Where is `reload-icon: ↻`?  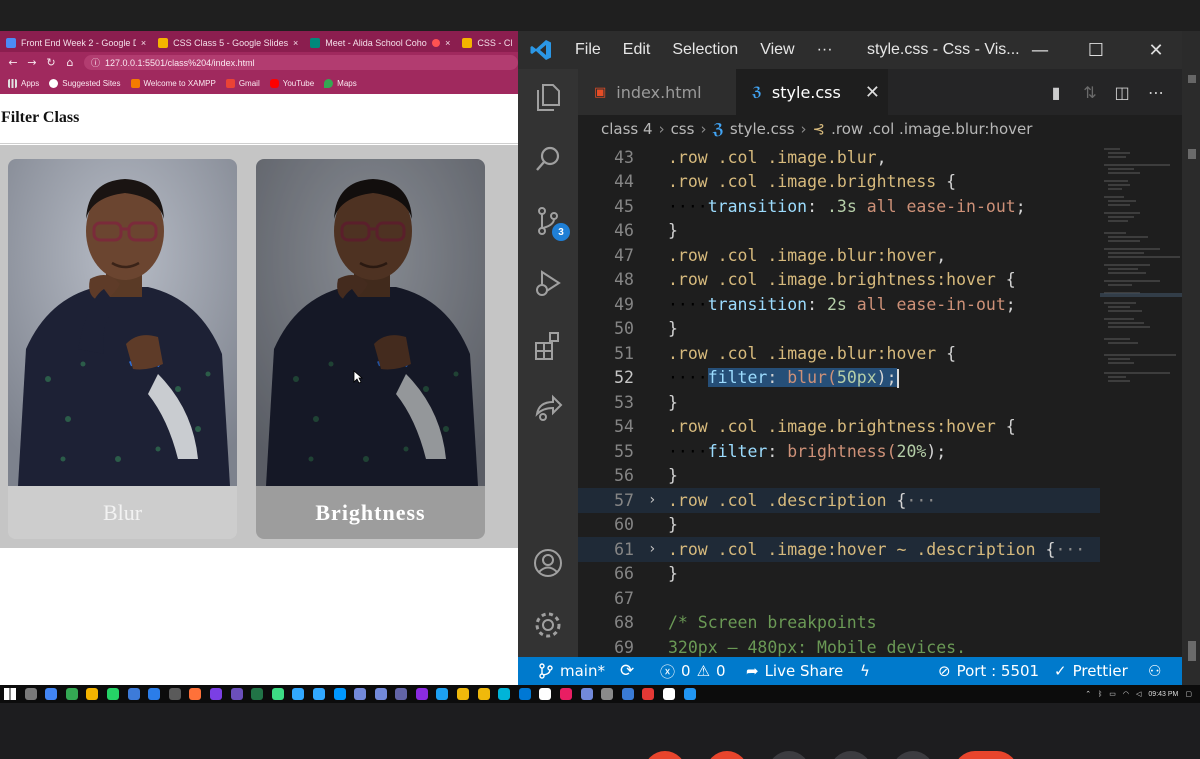
reload-icon: ↻ is located at coordinates (51, 62).